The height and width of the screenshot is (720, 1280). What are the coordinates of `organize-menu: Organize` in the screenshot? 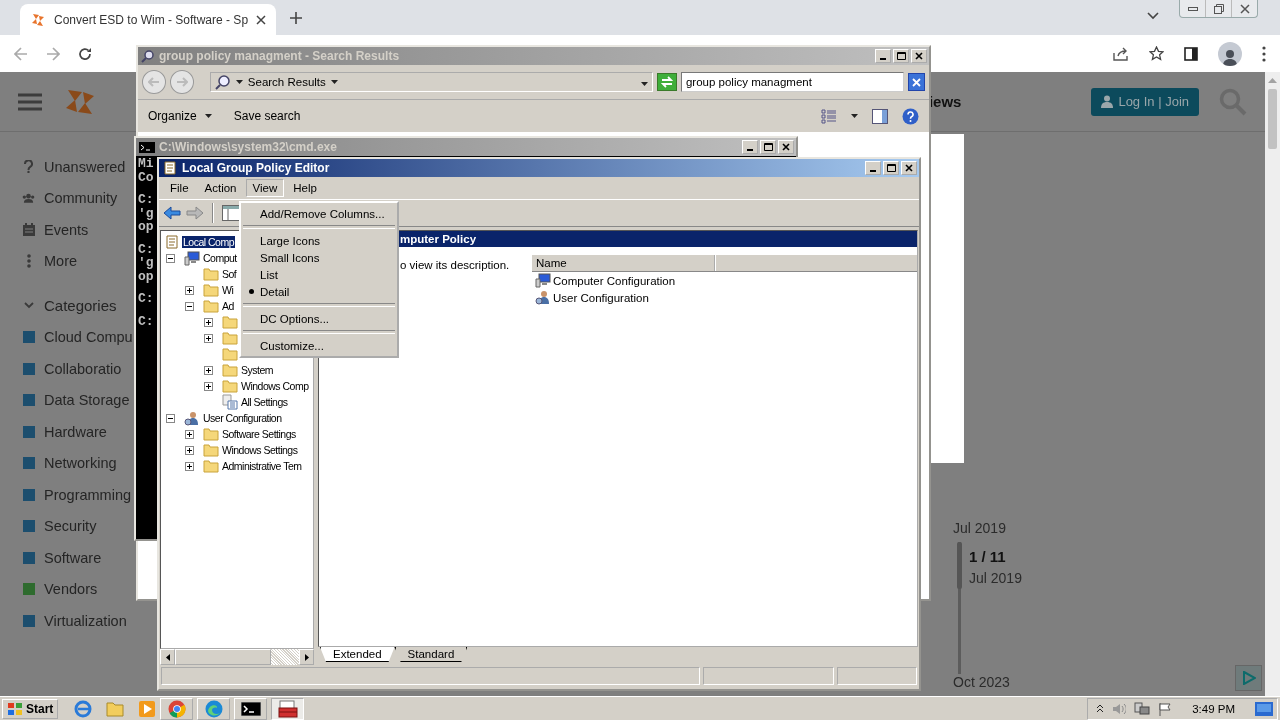 It's located at (180, 116).